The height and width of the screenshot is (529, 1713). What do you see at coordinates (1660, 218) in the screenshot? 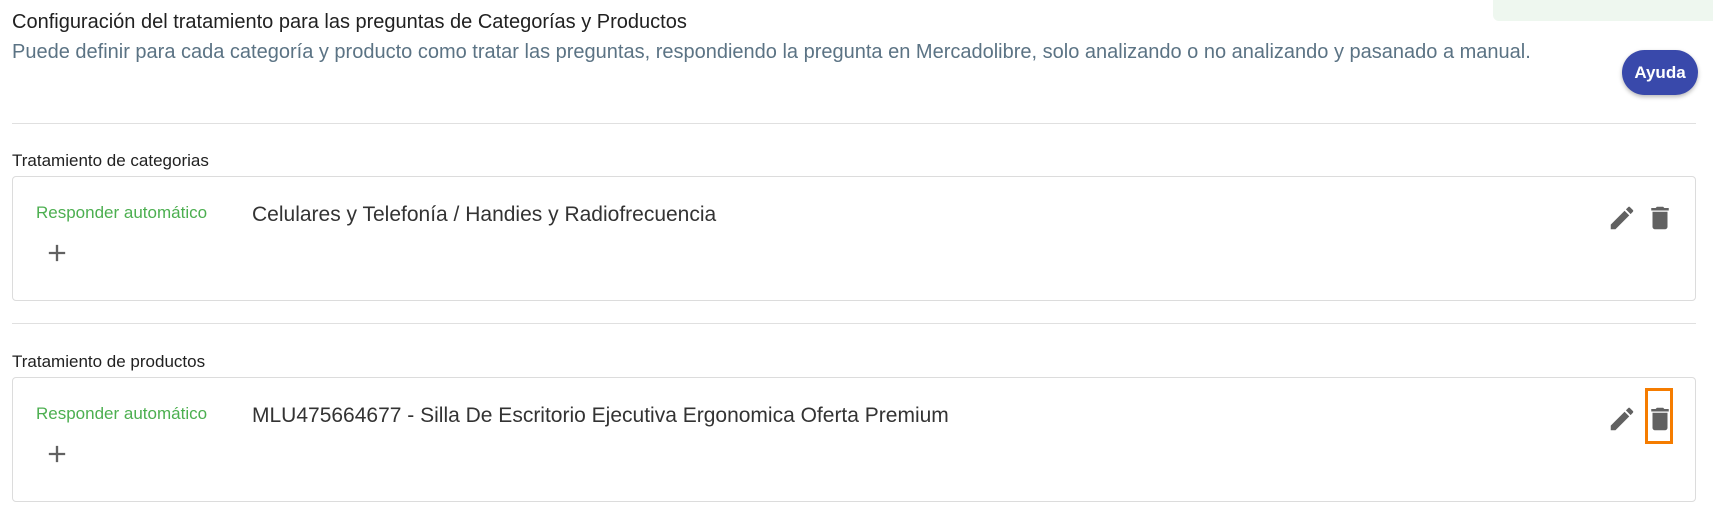
I see `trash-icon` at bounding box center [1660, 218].